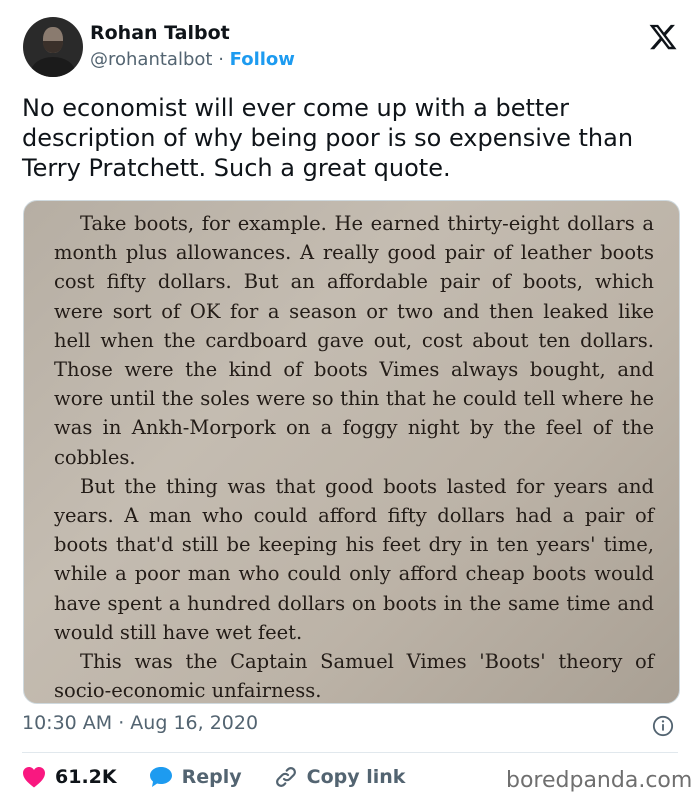 The width and height of the screenshot is (700, 805). What do you see at coordinates (663, 37) in the screenshot?
I see `x-logo-icon` at bounding box center [663, 37].